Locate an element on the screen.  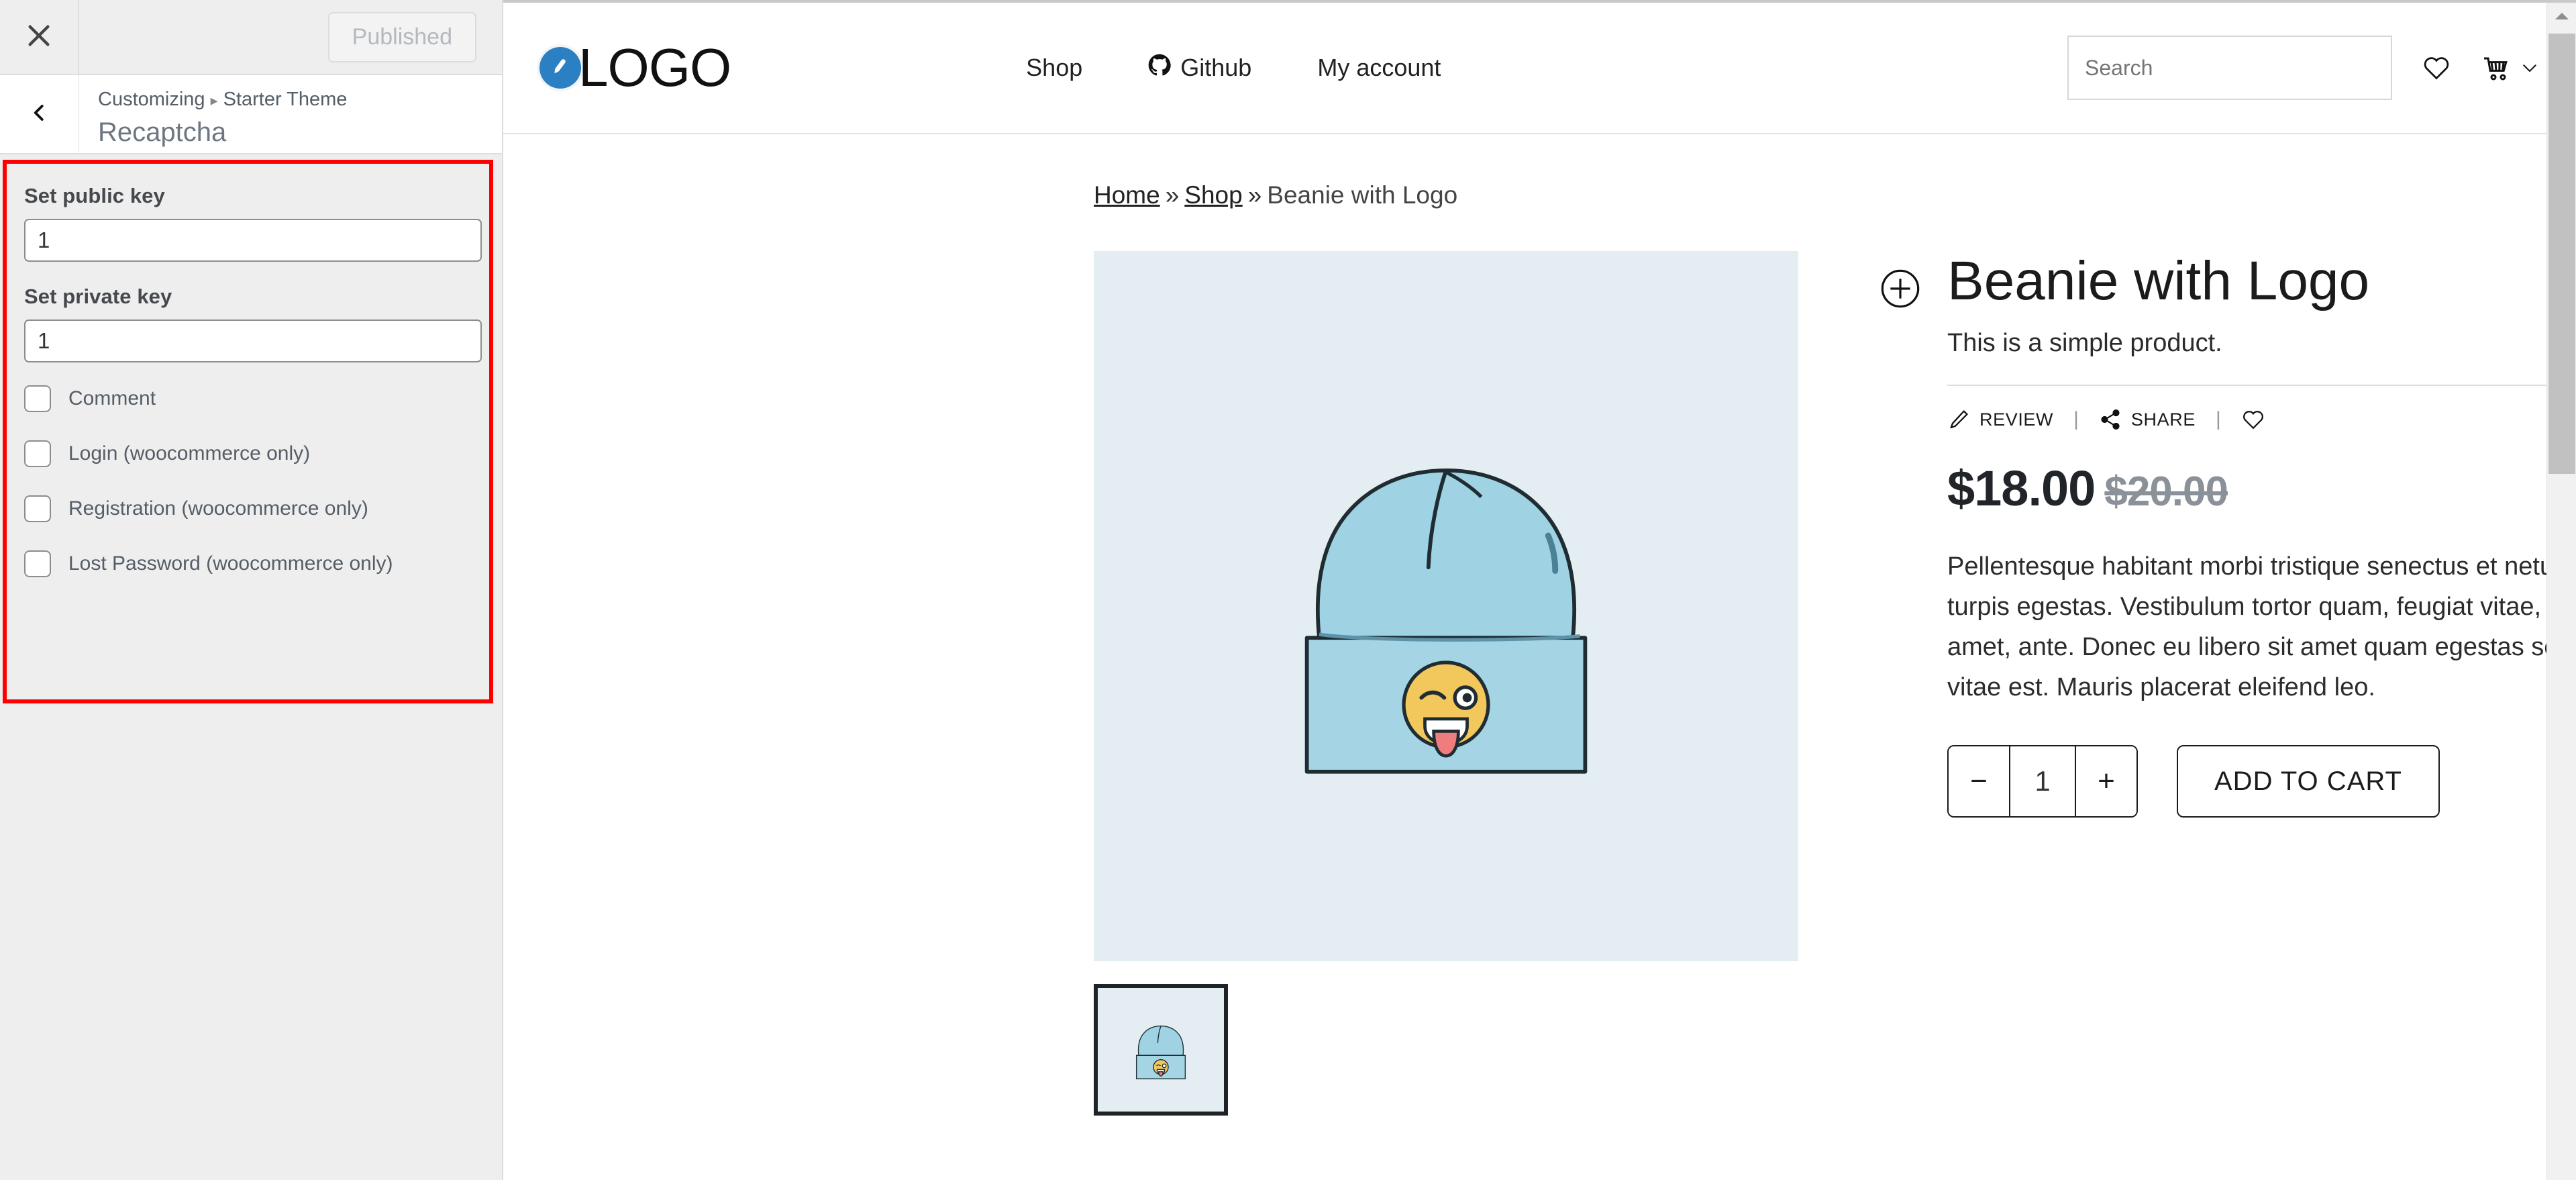
header-actions is located at coordinates (2303, 68).